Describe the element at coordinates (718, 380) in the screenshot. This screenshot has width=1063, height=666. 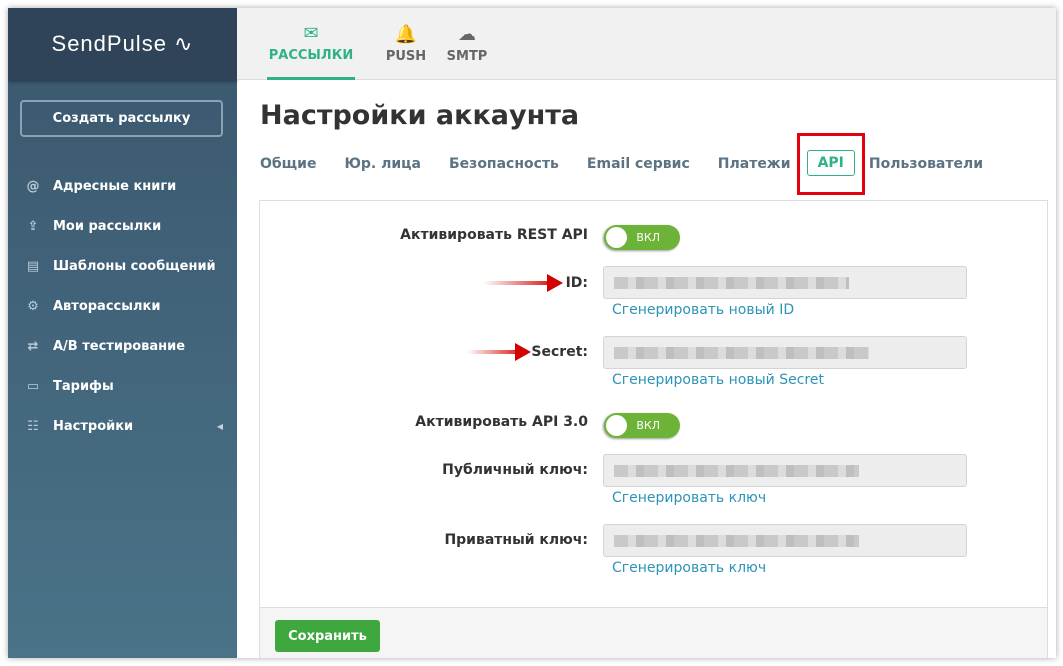
I see `generate-secret-link: Сгенерировать новый Secret` at that location.